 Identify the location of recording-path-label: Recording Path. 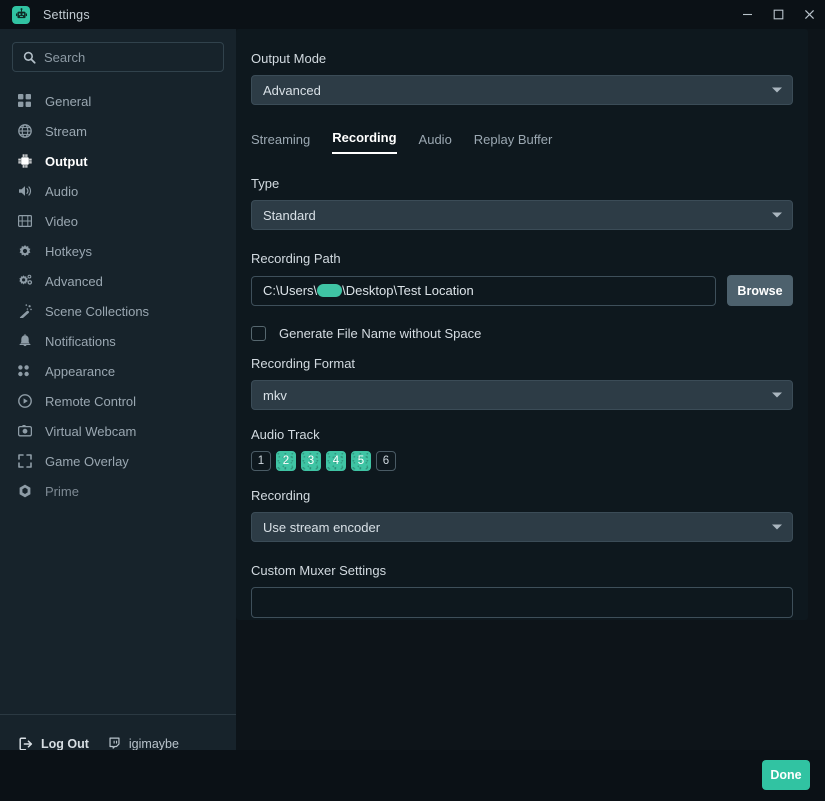
(296, 258).